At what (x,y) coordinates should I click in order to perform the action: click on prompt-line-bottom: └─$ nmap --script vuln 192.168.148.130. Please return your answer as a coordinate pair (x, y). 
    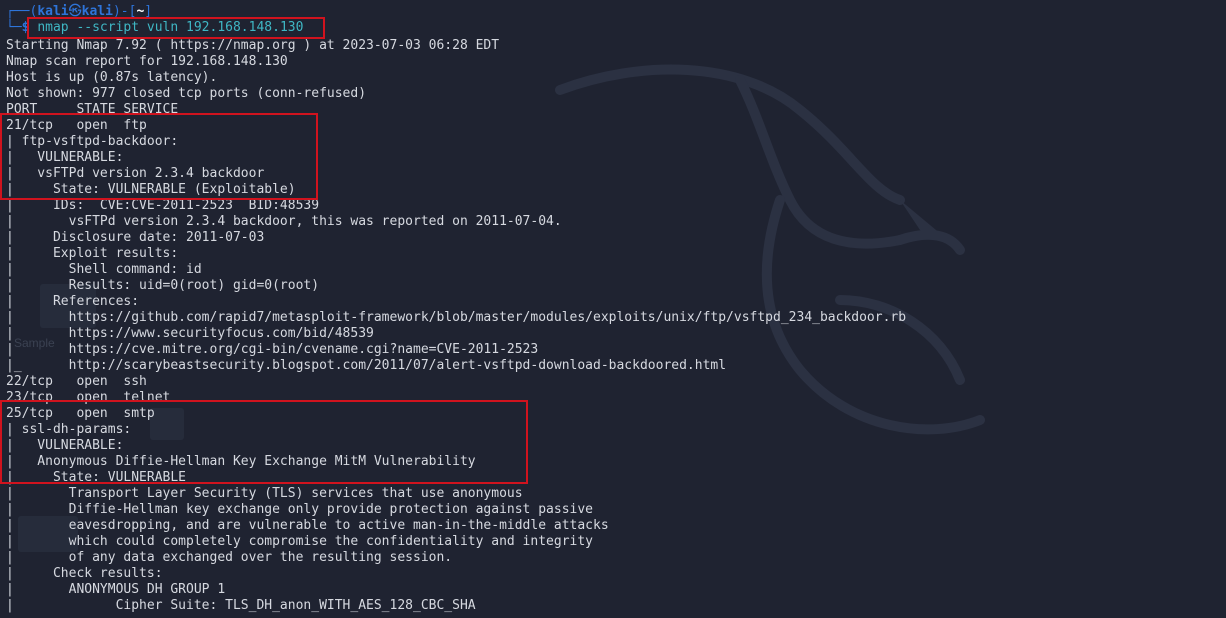
    Looking at the image, I should click on (154, 28).